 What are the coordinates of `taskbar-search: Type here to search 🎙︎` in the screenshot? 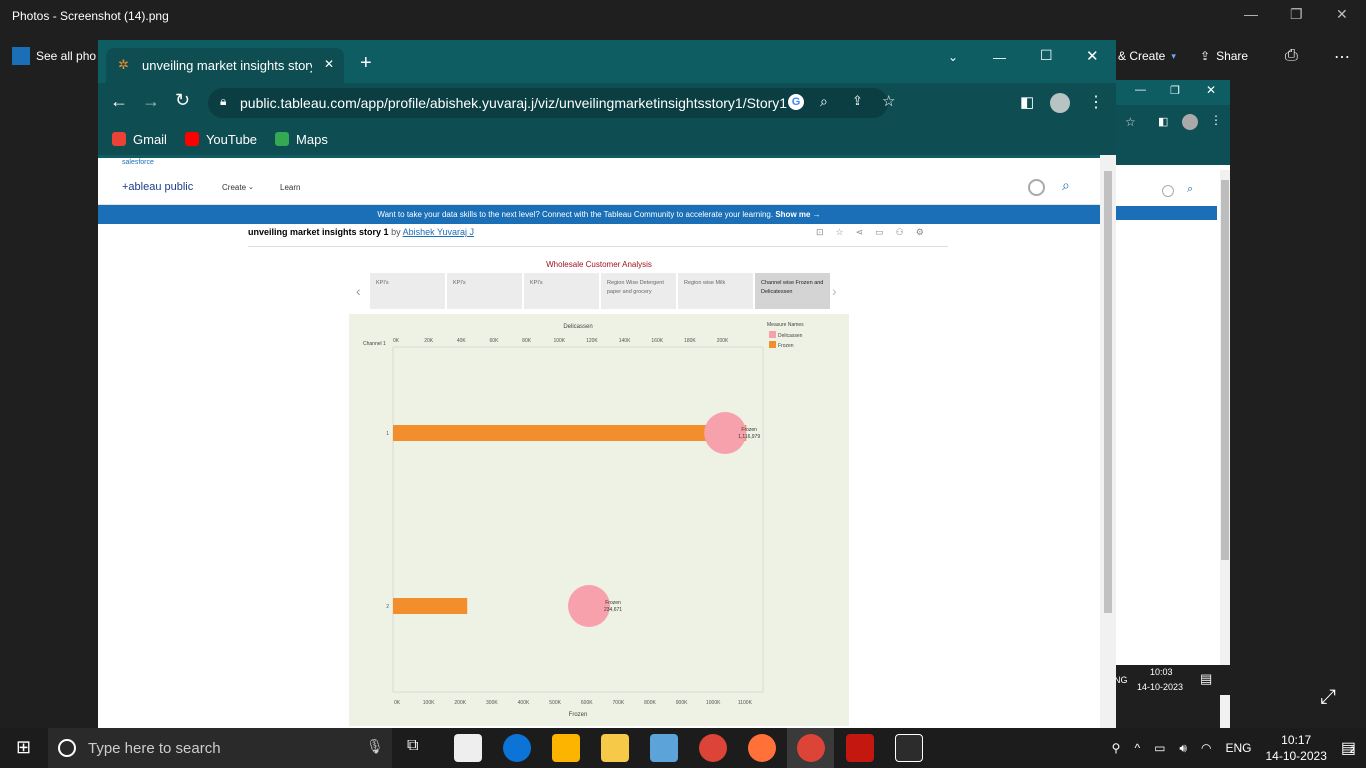 It's located at (220, 748).